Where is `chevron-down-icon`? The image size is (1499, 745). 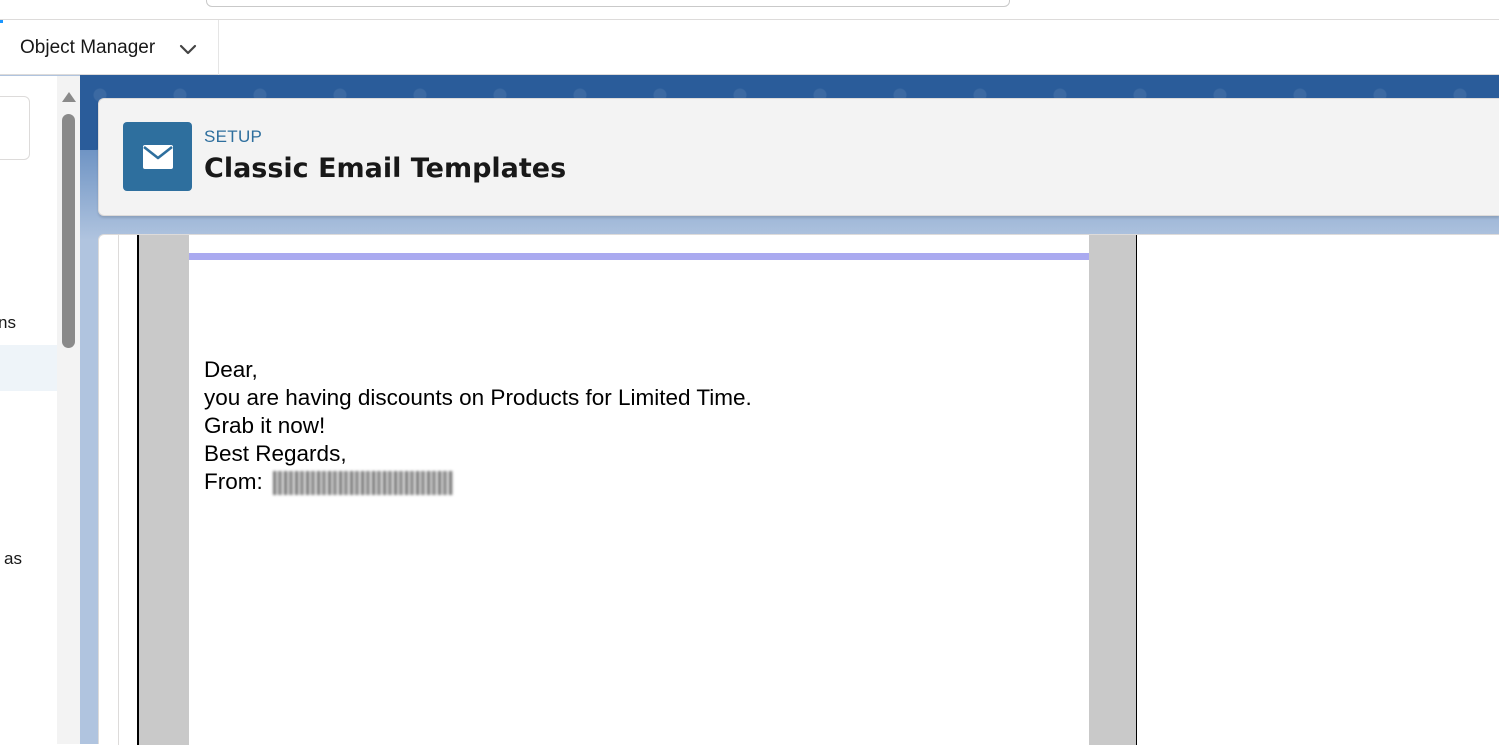 chevron-down-icon is located at coordinates (188, 49).